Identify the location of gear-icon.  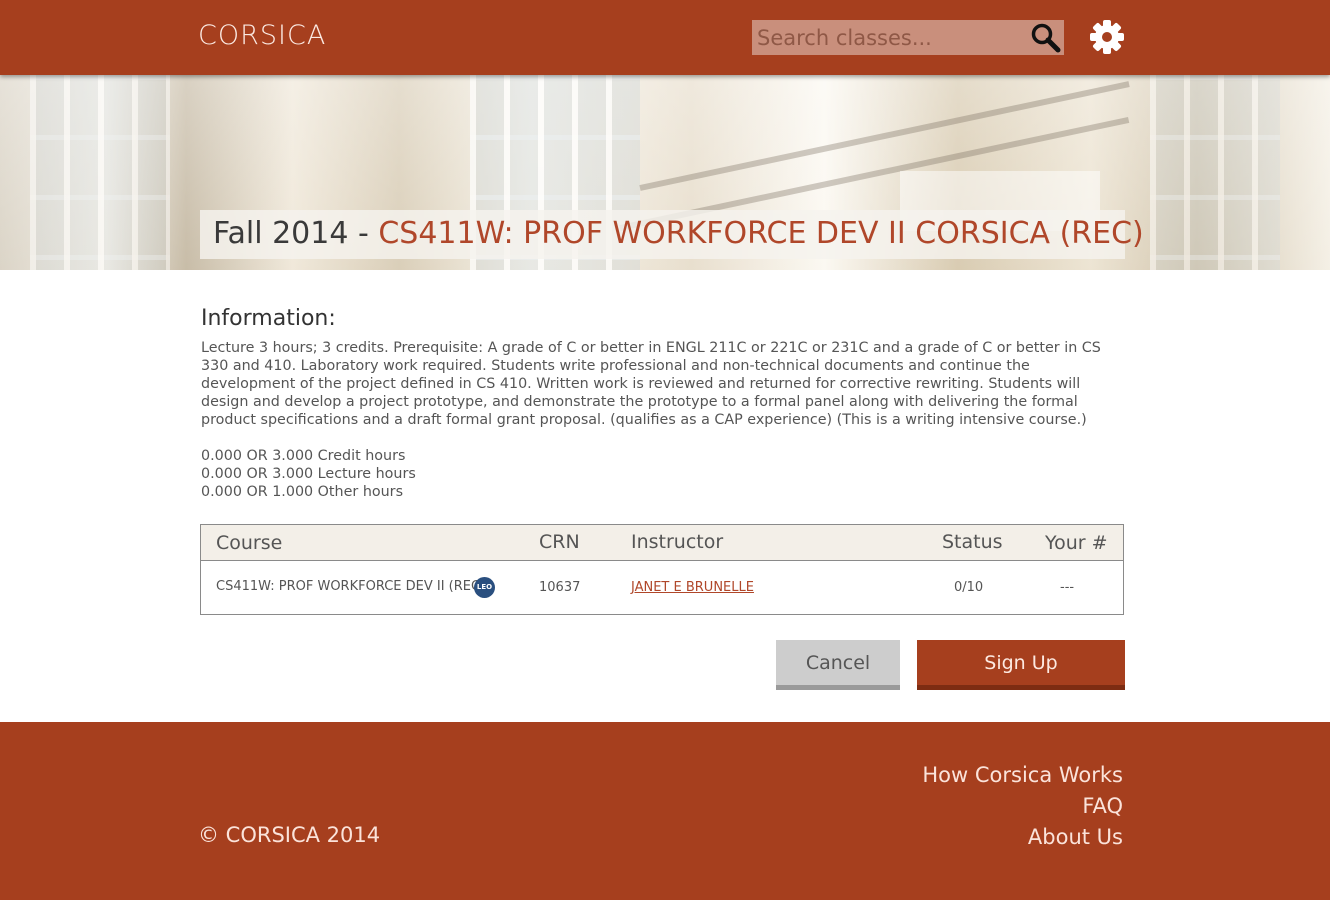
(1107, 37).